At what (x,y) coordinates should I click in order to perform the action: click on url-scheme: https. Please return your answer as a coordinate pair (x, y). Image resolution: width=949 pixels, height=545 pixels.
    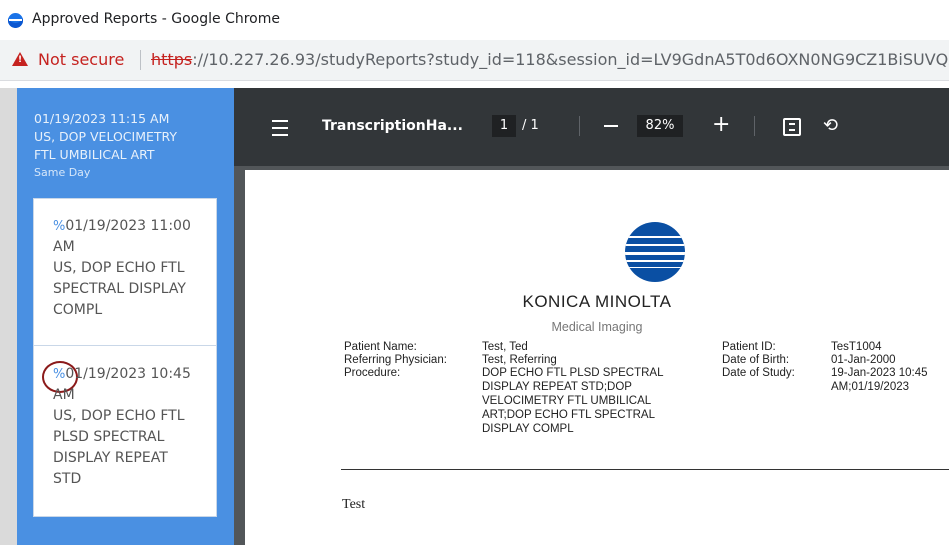
    Looking at the image, I should click on (172, 59).